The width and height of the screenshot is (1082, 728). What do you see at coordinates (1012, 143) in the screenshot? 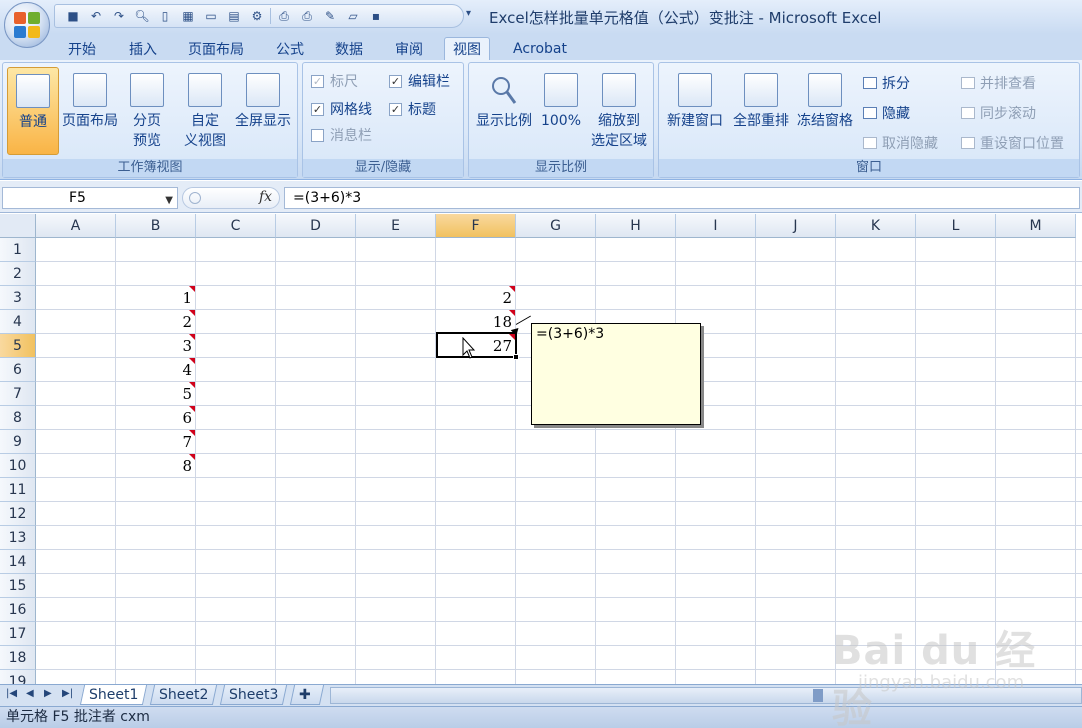
I see `reset-window-position-button: 重设窗口位置` at bounding box center [1012, 143].